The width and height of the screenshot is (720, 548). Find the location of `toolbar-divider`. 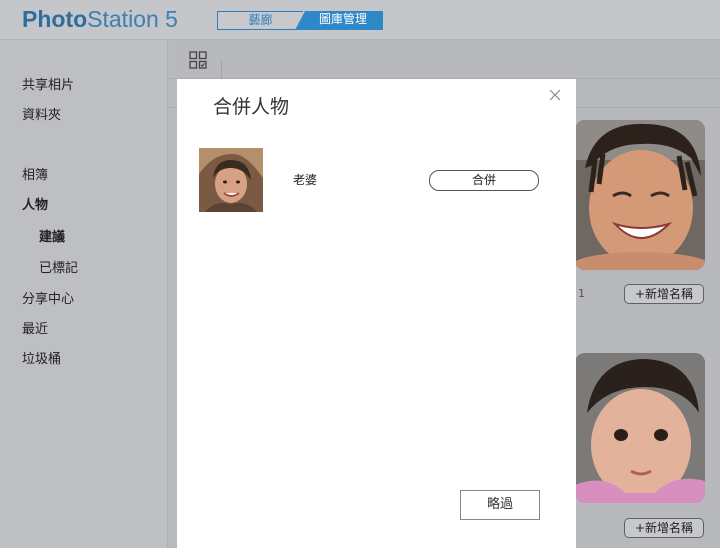

toolbar-divider is located at coordinates (221, 69).